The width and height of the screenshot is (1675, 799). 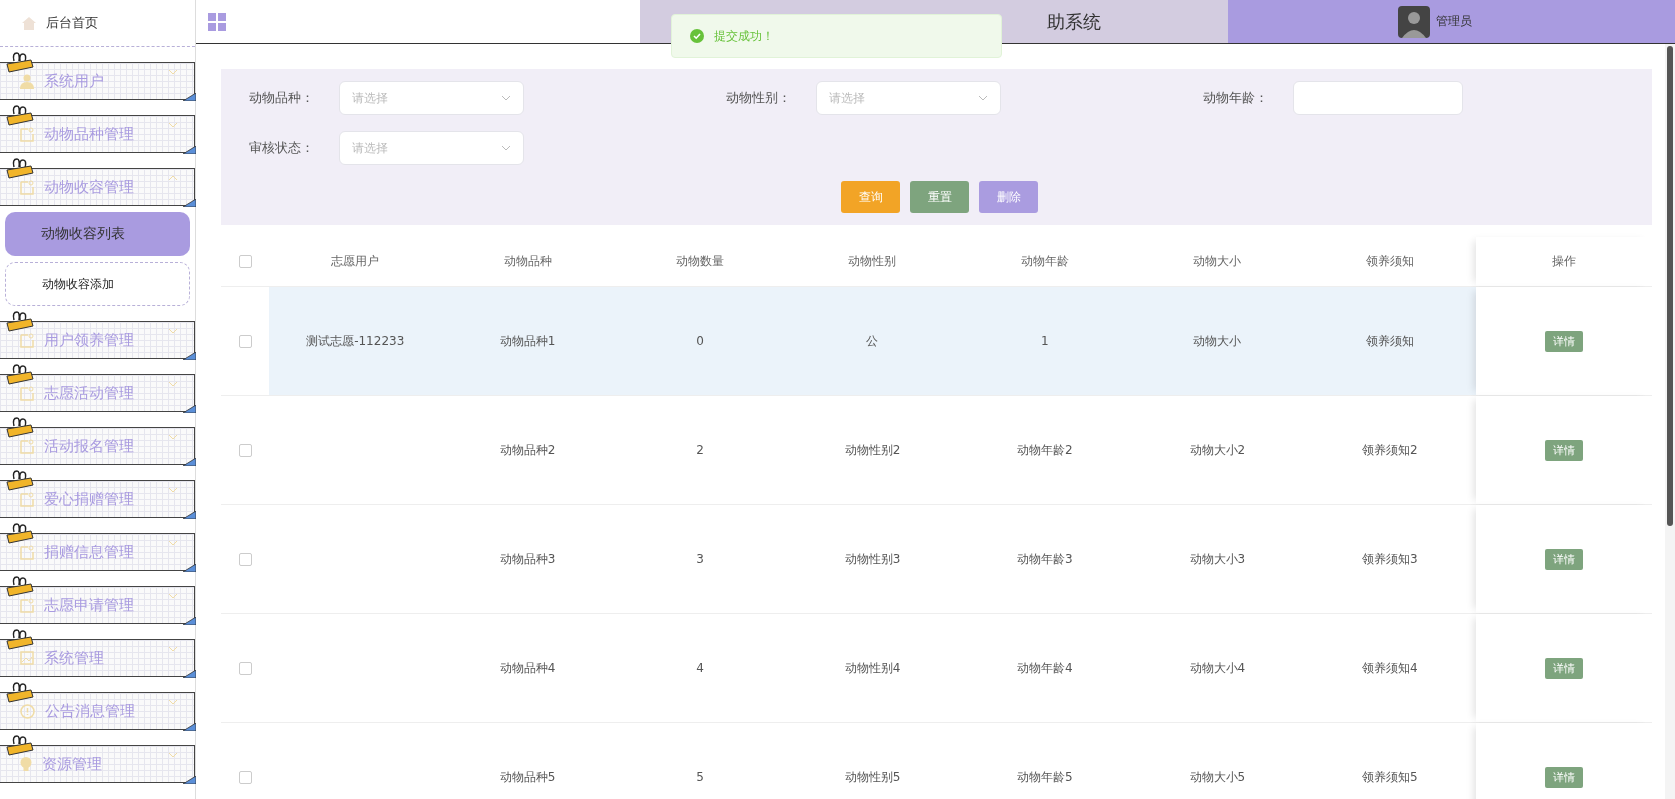 What do you see at coordinates (27, 711) in the screenshot?
I see `info-icon` at bounding box center [27, 711].